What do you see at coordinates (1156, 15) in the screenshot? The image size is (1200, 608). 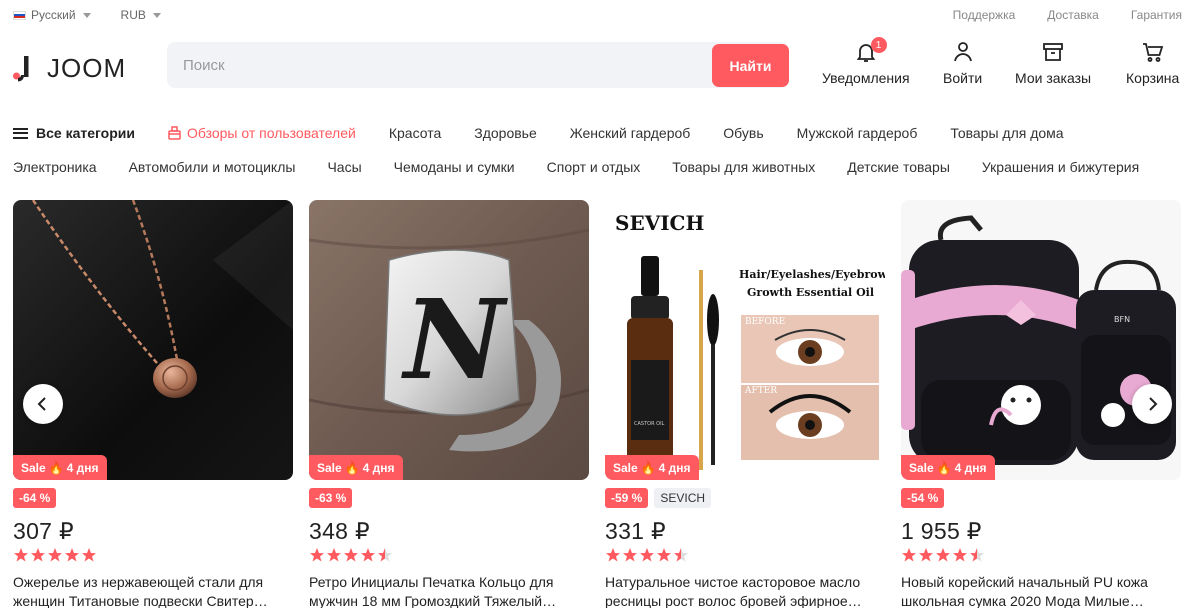 I see `warranty-link: Гарантия` at bounding box center [1156, 15].